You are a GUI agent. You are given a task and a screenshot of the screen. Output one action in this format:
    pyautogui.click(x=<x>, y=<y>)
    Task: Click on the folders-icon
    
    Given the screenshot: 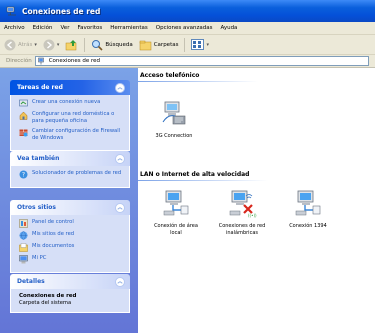 What is the action you would take?
    pyautogui.click(x=145, y=45)
    